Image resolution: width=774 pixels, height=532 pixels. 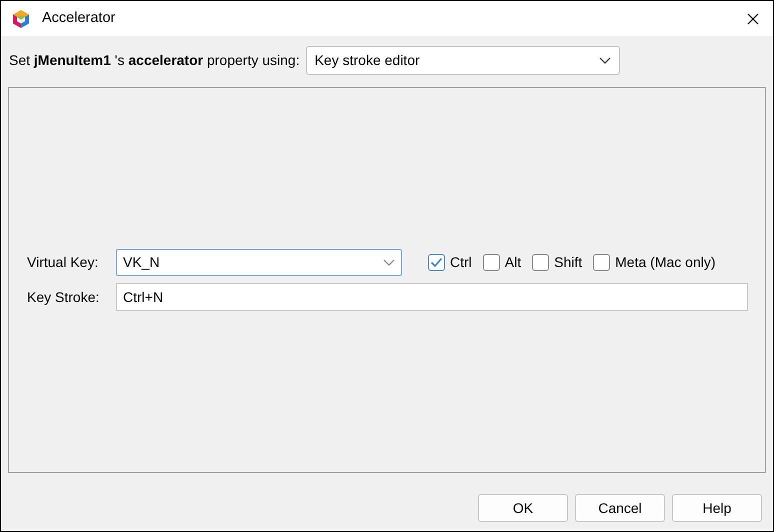 What do you see at coordinates (79, 18) in the screenshot?
I see `window-title: Accelerator` at bounding box center [79, 18].